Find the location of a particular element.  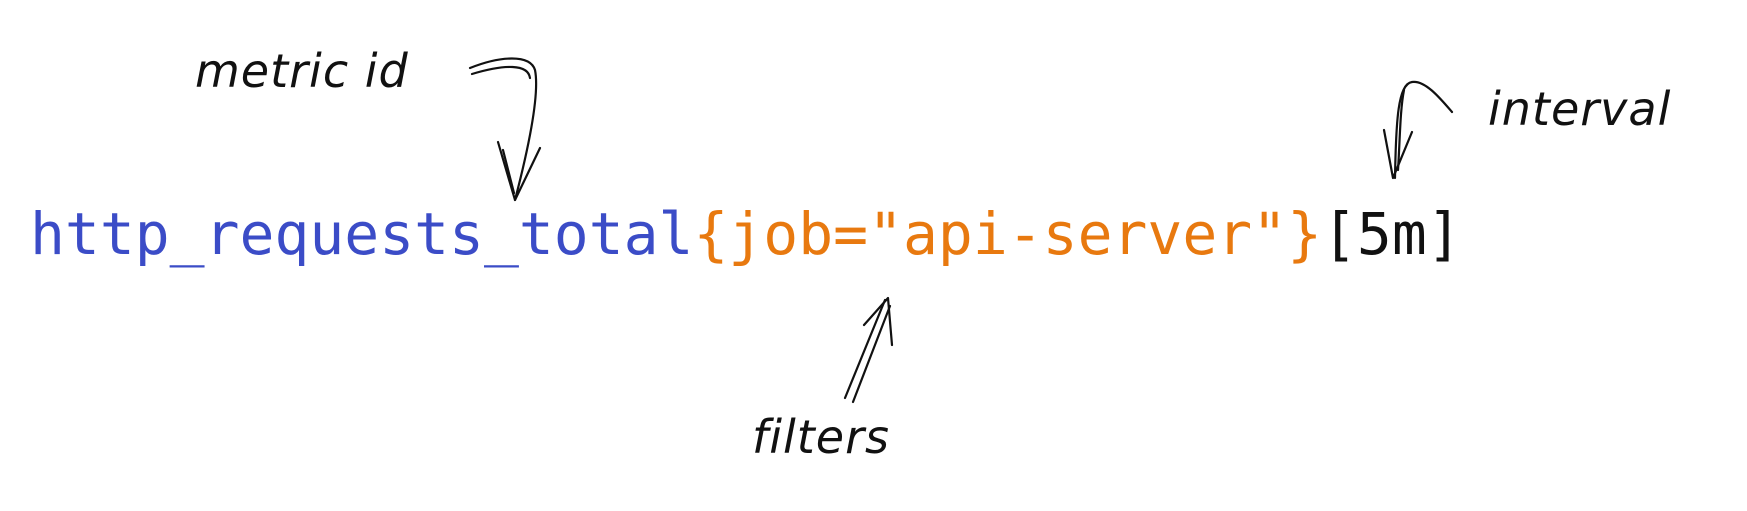

filters-annotation: filters is located at coordinates (821, 437).